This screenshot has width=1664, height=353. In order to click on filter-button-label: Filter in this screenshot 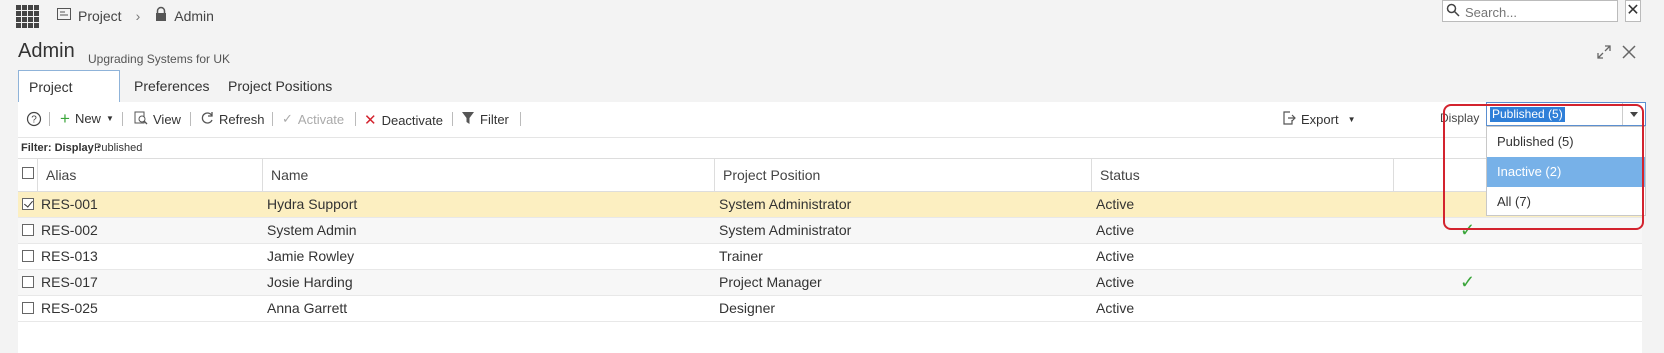, I will do `click(494, 119)`.